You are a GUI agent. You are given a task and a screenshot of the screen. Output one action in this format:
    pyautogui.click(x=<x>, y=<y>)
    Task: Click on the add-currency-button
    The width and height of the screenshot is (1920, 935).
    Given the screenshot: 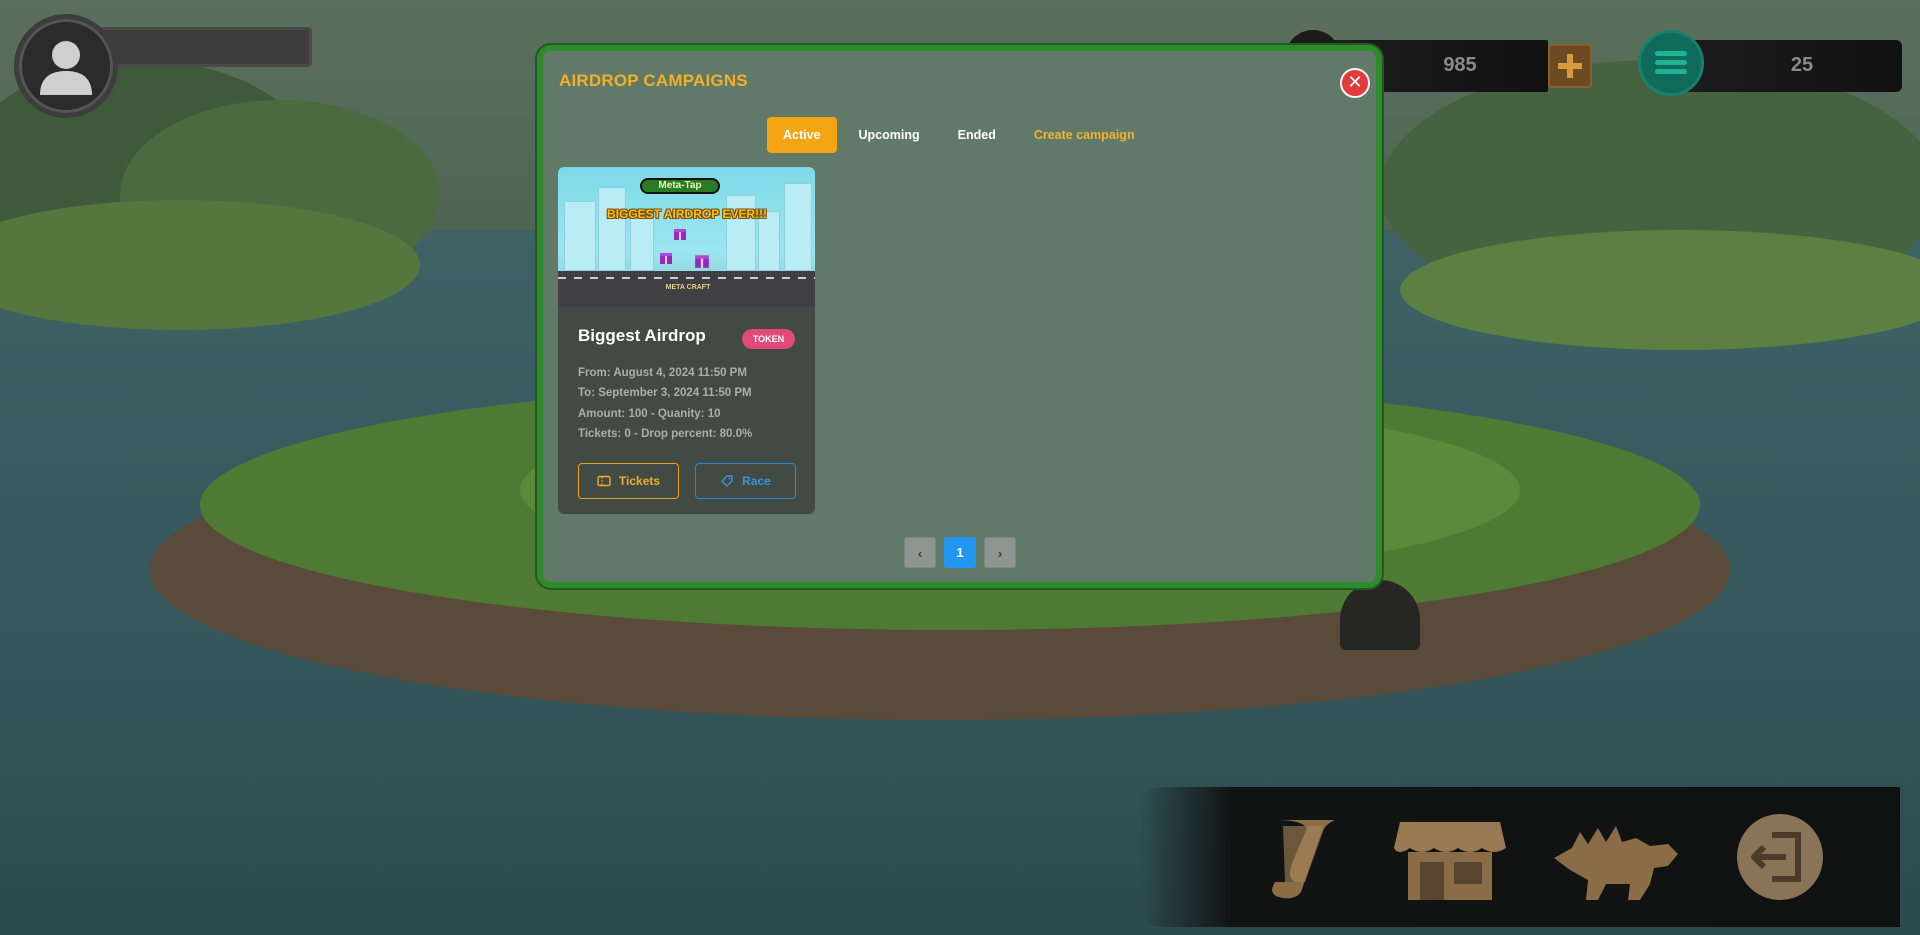 What is the action you would take?
    pyautogui.click(x=1570, y=66)
    